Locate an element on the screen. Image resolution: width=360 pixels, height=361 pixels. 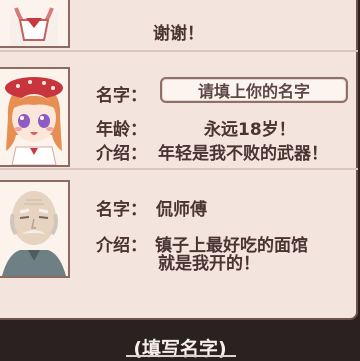
thanks-message: 谢谢！ is located at coordinates (178, 34).